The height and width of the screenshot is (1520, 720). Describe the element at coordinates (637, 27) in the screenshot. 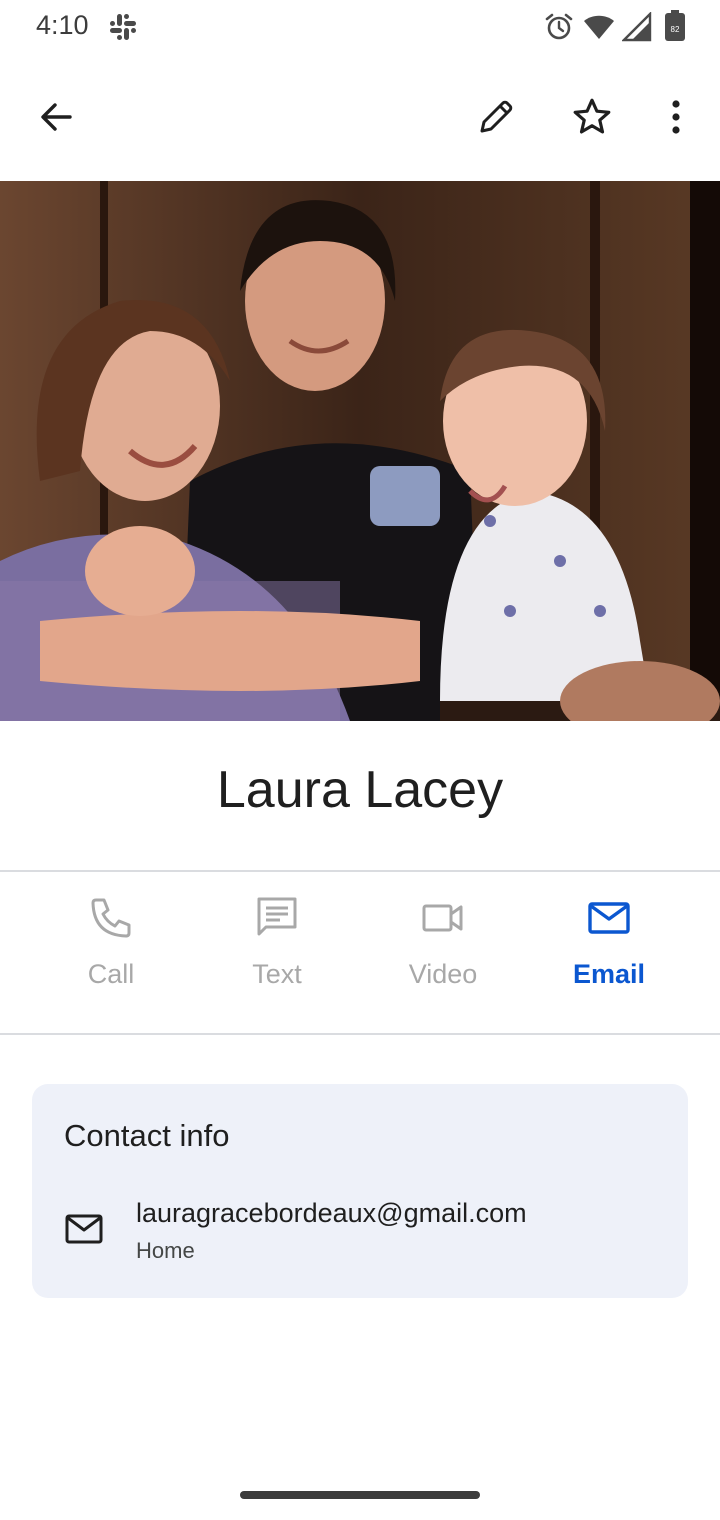

I see `signal-icon` at that location.